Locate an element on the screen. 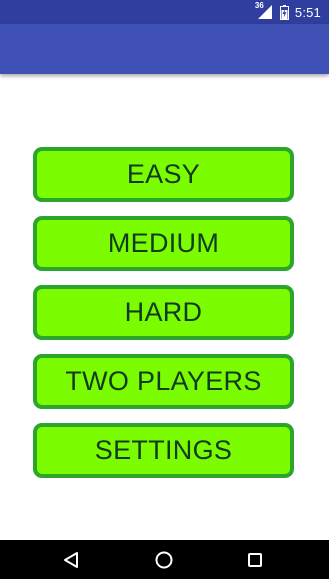  settings-button: SETTINGS is located at coordinates (163, 450).